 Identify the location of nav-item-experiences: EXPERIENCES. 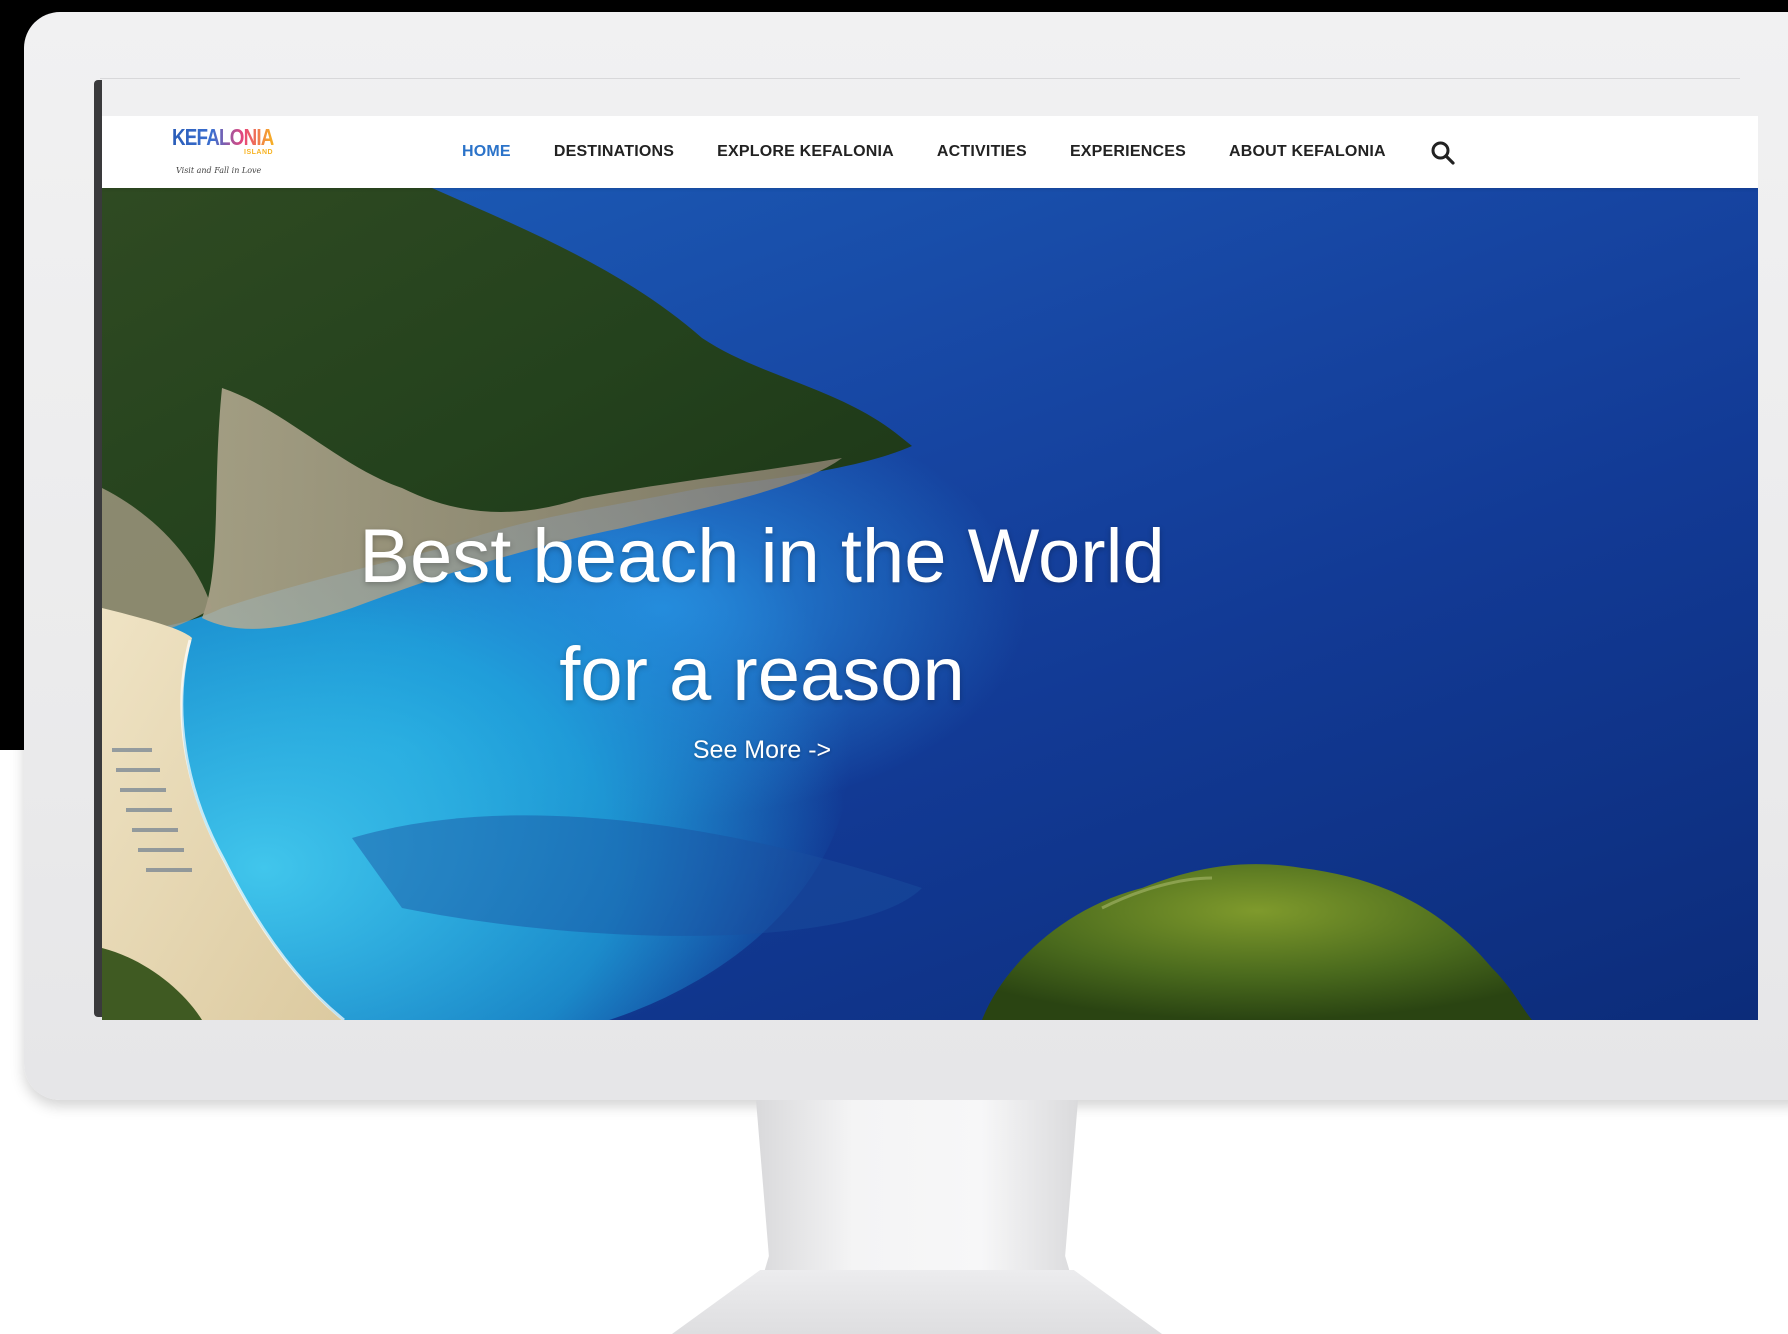
(1128, 152).